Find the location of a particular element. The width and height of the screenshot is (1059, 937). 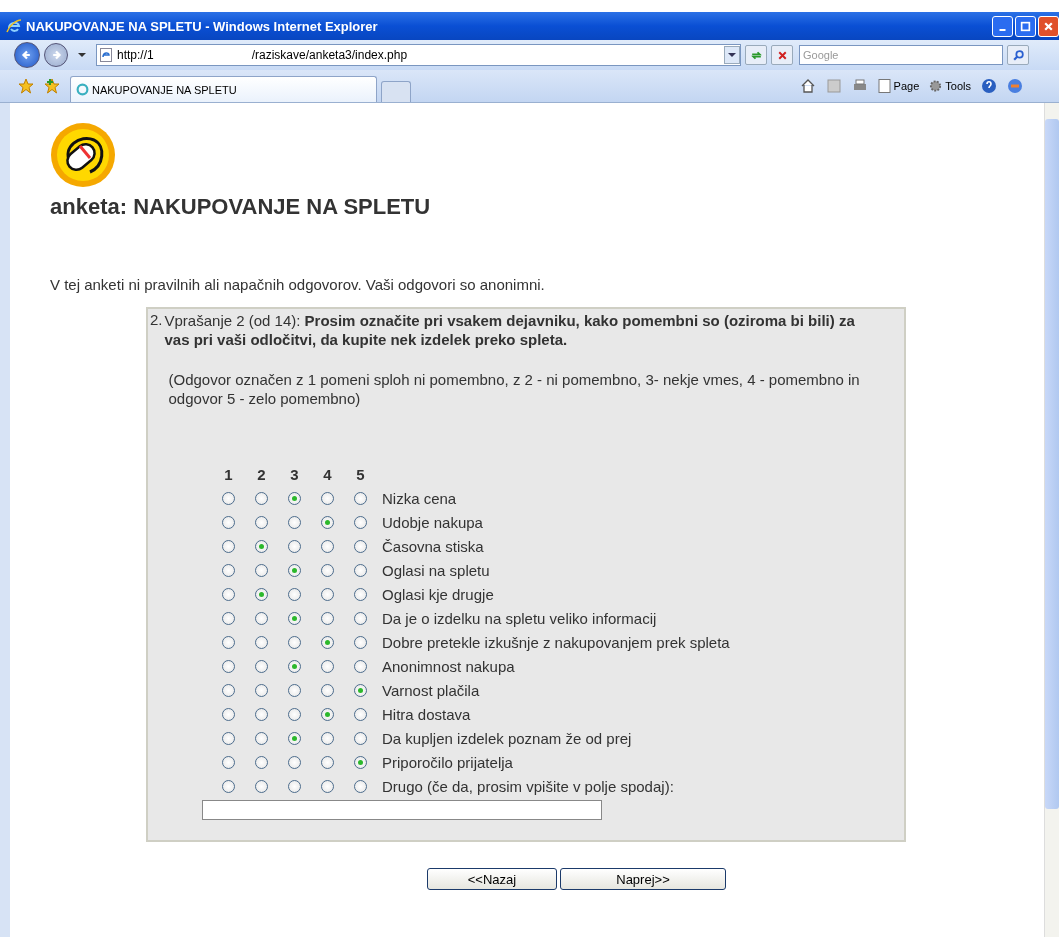

factor-label: Da je o izdelku na spletu veliko informacij is located at coordinates (519, 618).